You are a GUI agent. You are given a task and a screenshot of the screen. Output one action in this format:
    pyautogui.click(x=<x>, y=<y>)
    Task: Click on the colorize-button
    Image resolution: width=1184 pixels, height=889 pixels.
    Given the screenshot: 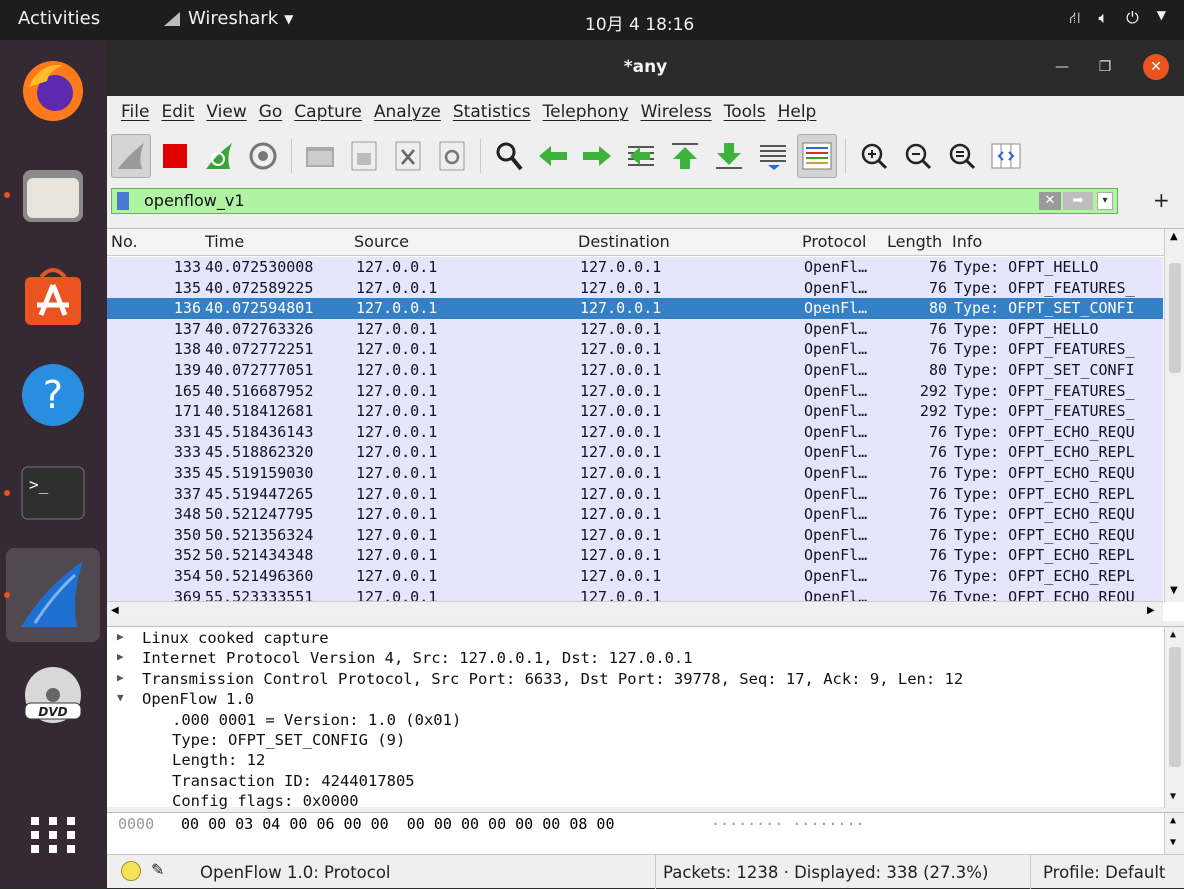 What is the action you would take?
    pyautogui.click(x=817, y=156)
    